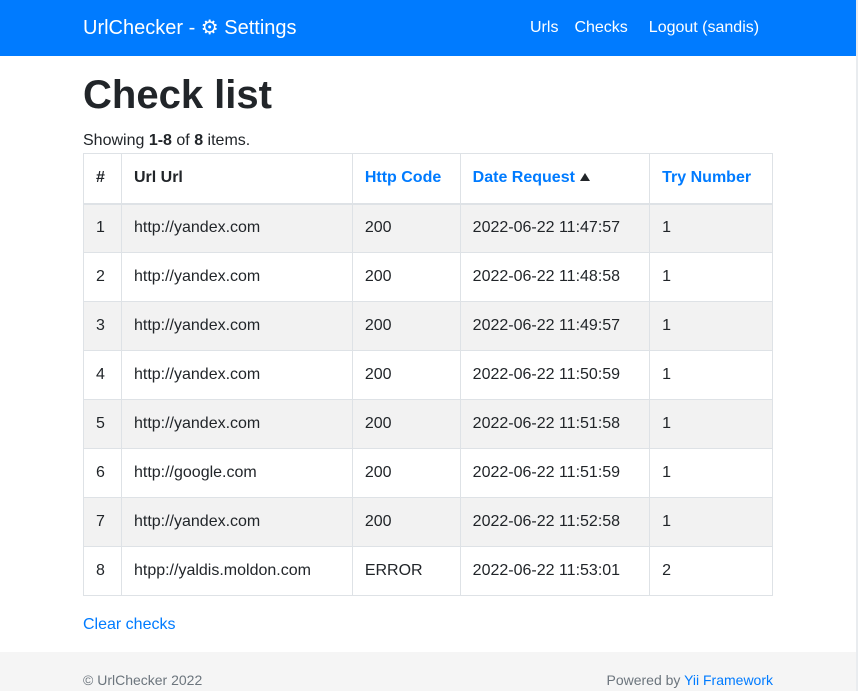  I want to click on header-try-number: Try Number, so click(711, 179).